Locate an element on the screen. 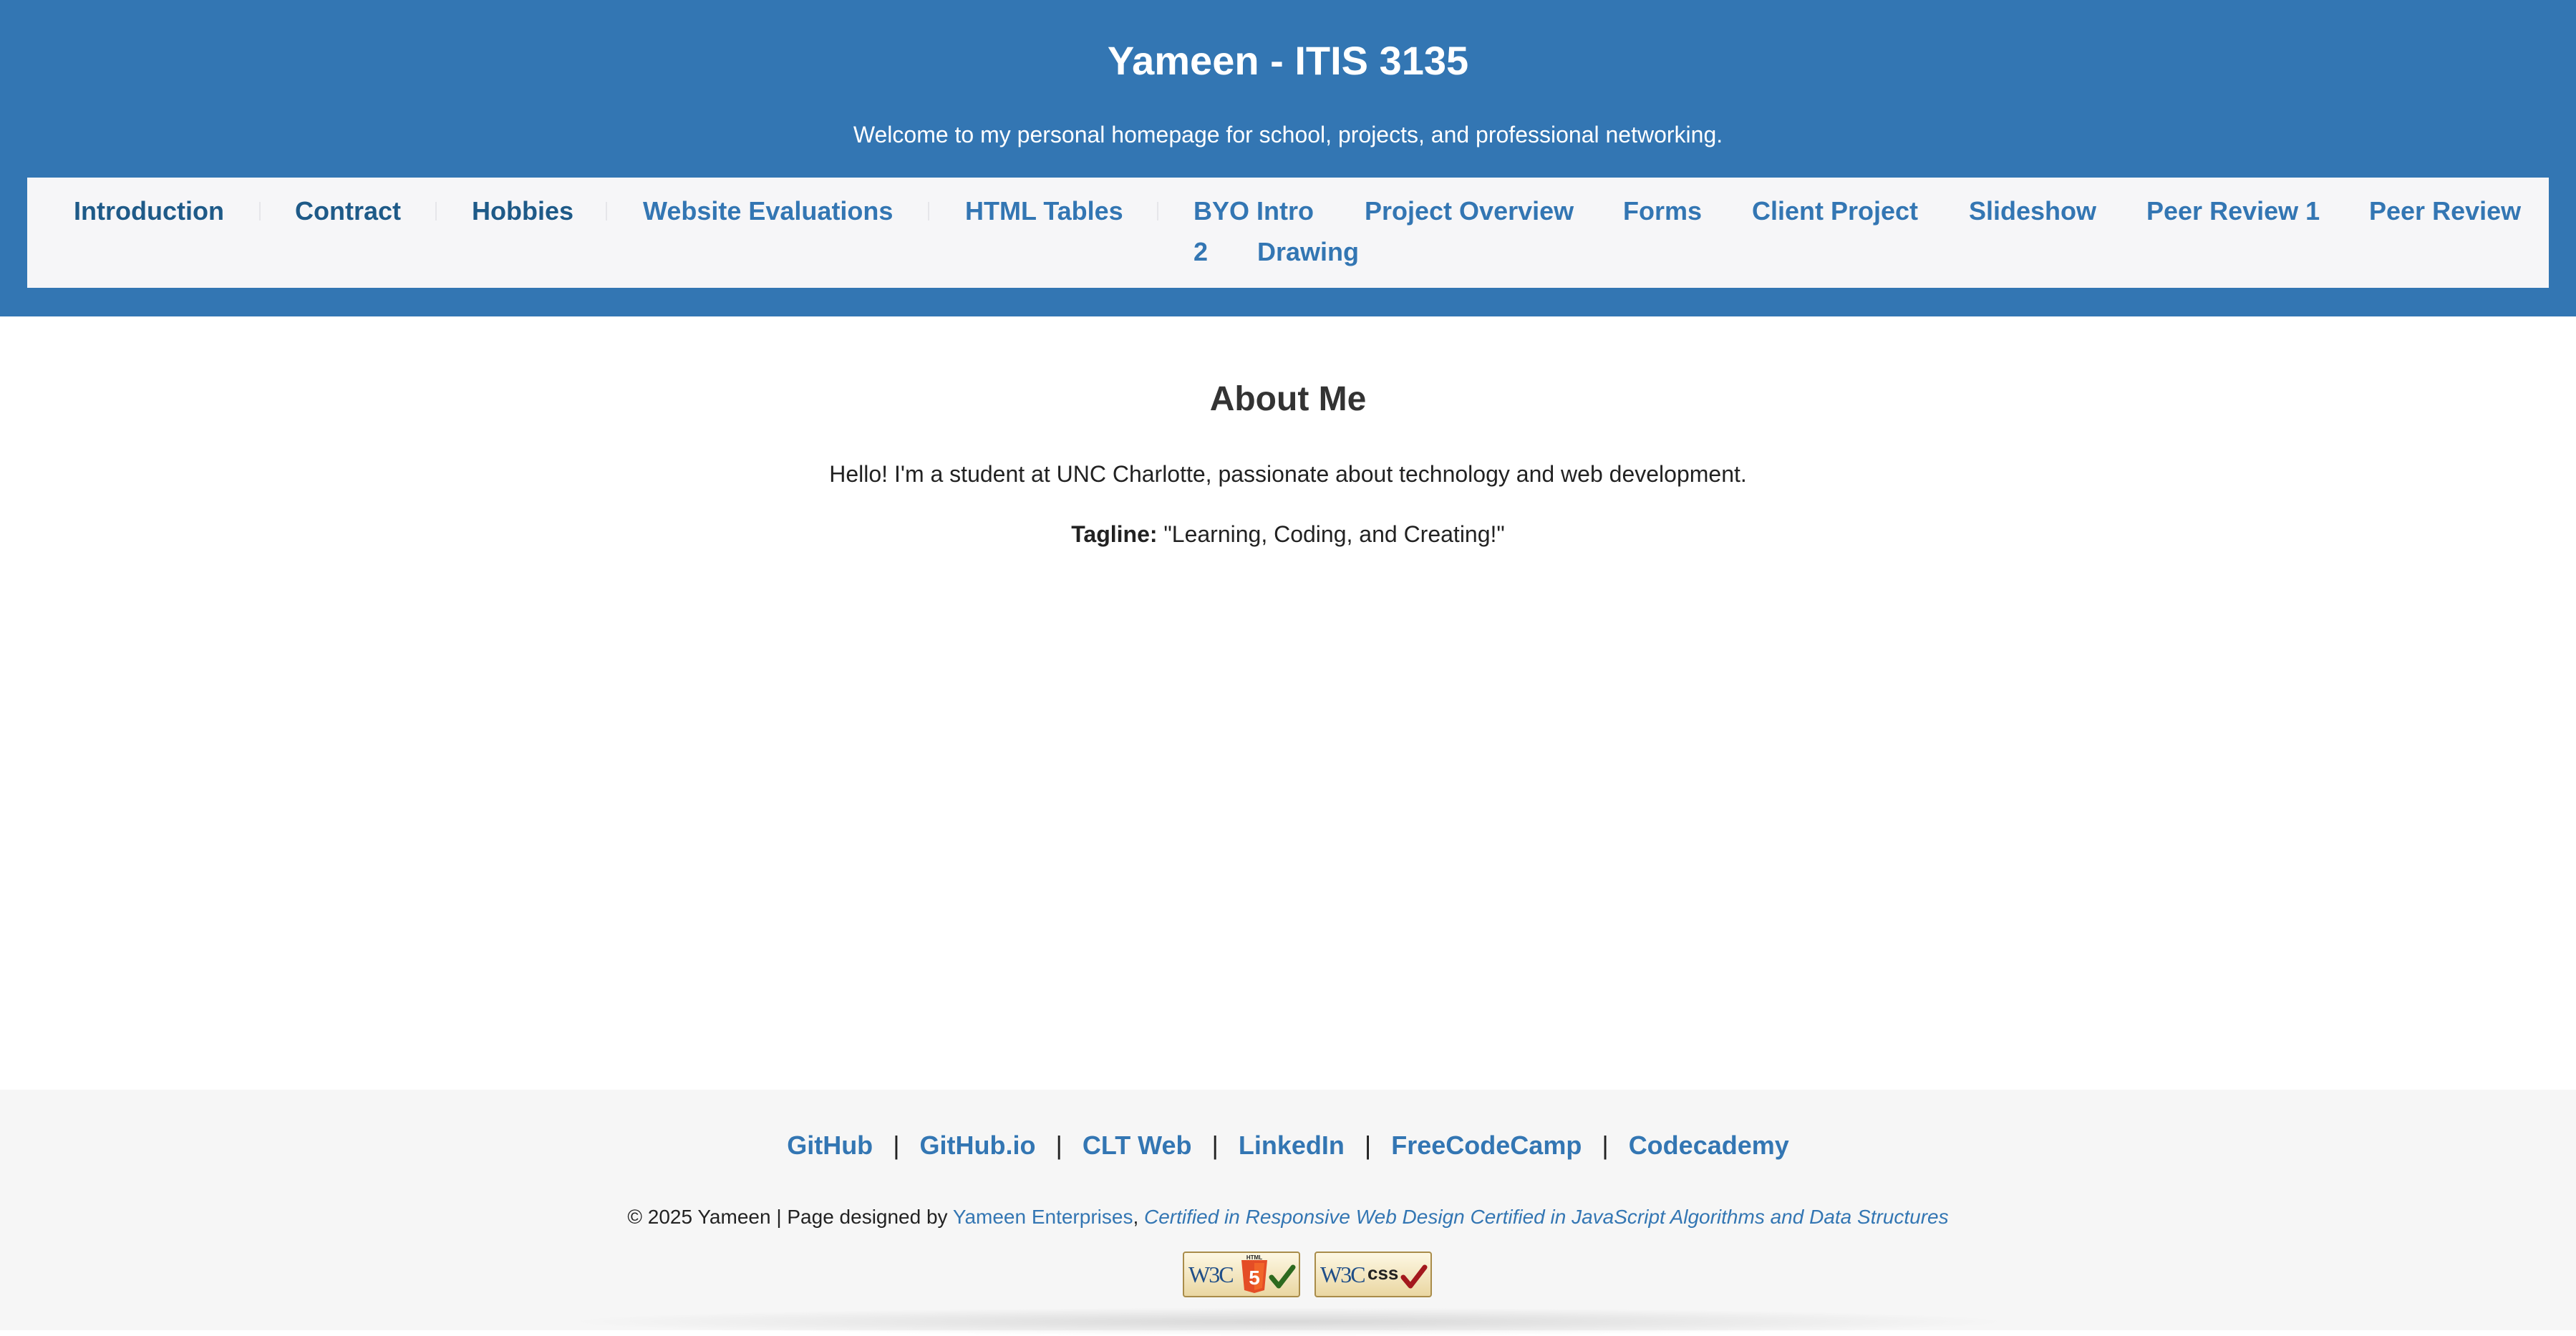 The width and height of the screenshot is (2576, 1336). page-bottom-shadow is located at coordinates (1288, 1321).